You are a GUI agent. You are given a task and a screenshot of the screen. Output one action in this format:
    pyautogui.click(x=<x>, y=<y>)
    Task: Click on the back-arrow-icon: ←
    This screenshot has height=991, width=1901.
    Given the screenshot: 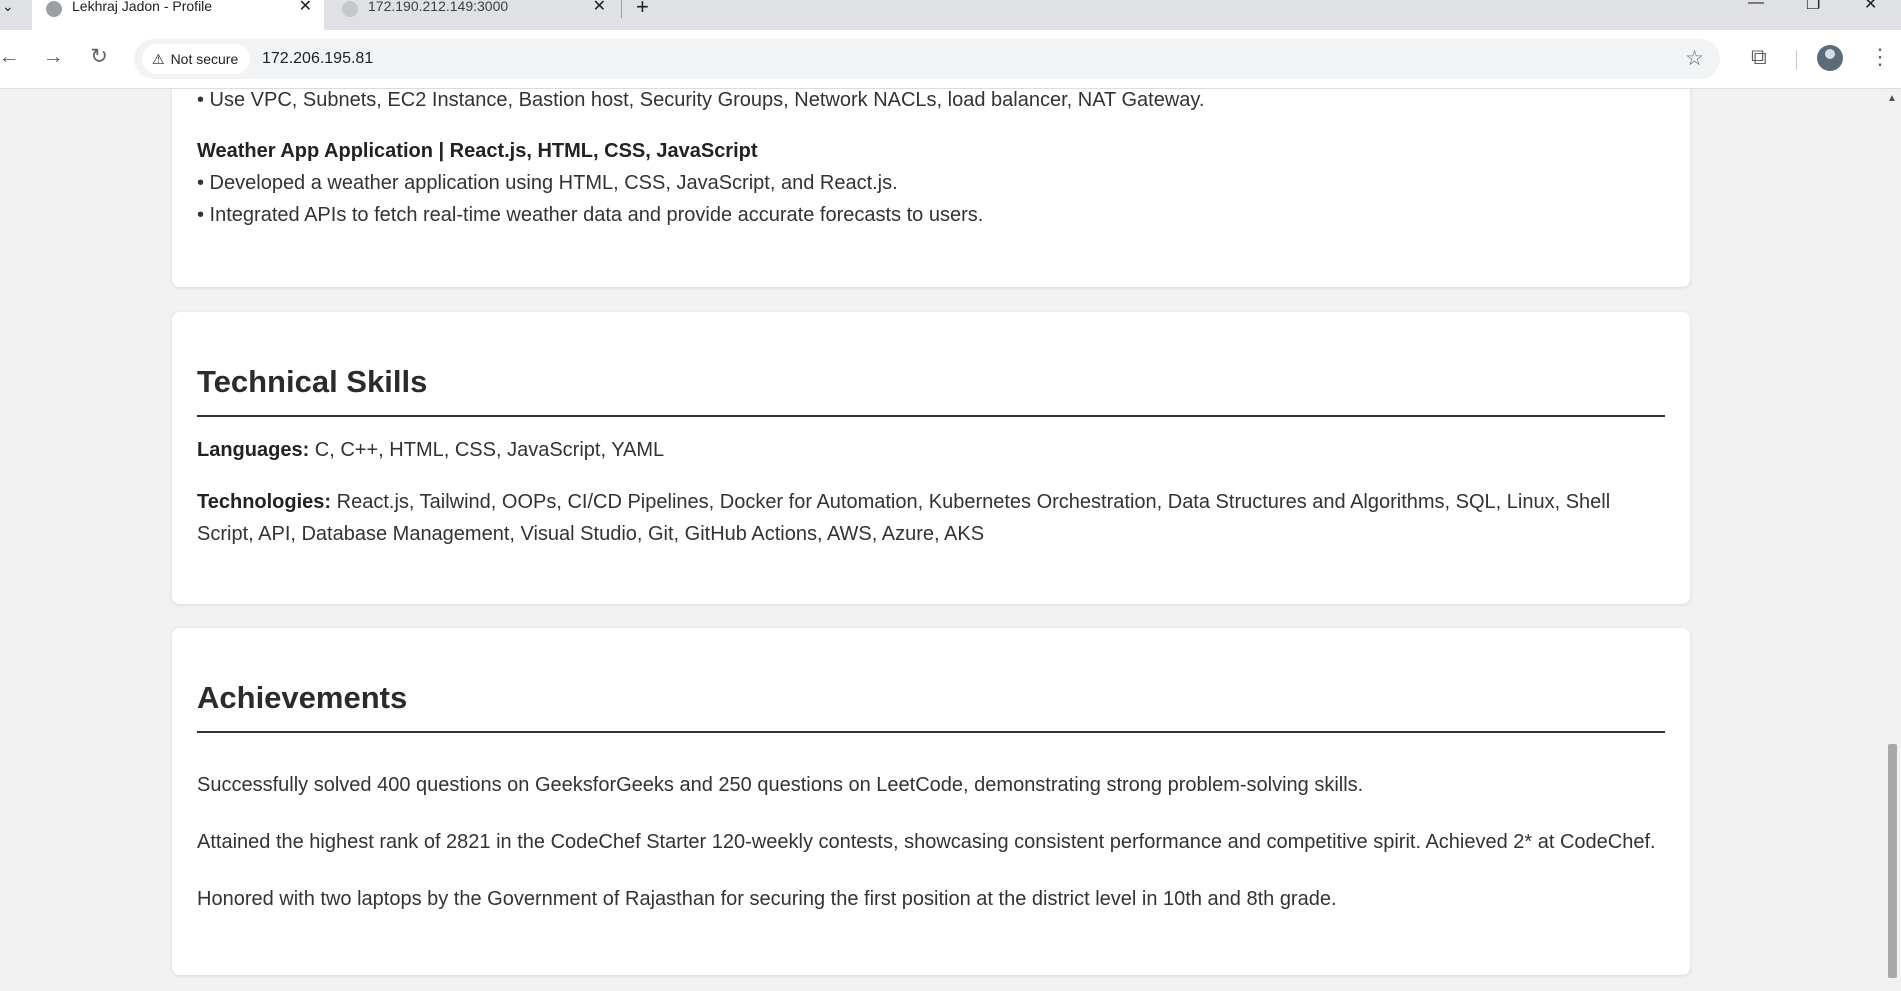 What is the action you would take?
    pyautogui.click(x=12, y=57)
    